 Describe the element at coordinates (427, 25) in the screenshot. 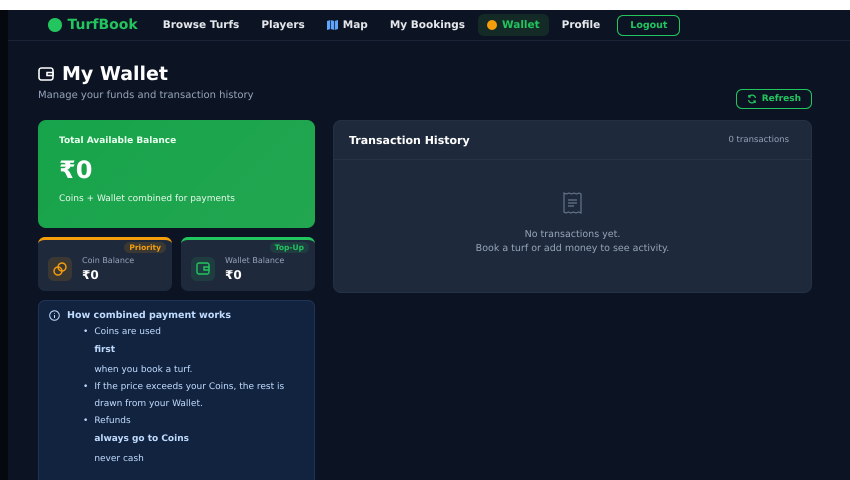

I see `nav-link: My Bookings` at that location.